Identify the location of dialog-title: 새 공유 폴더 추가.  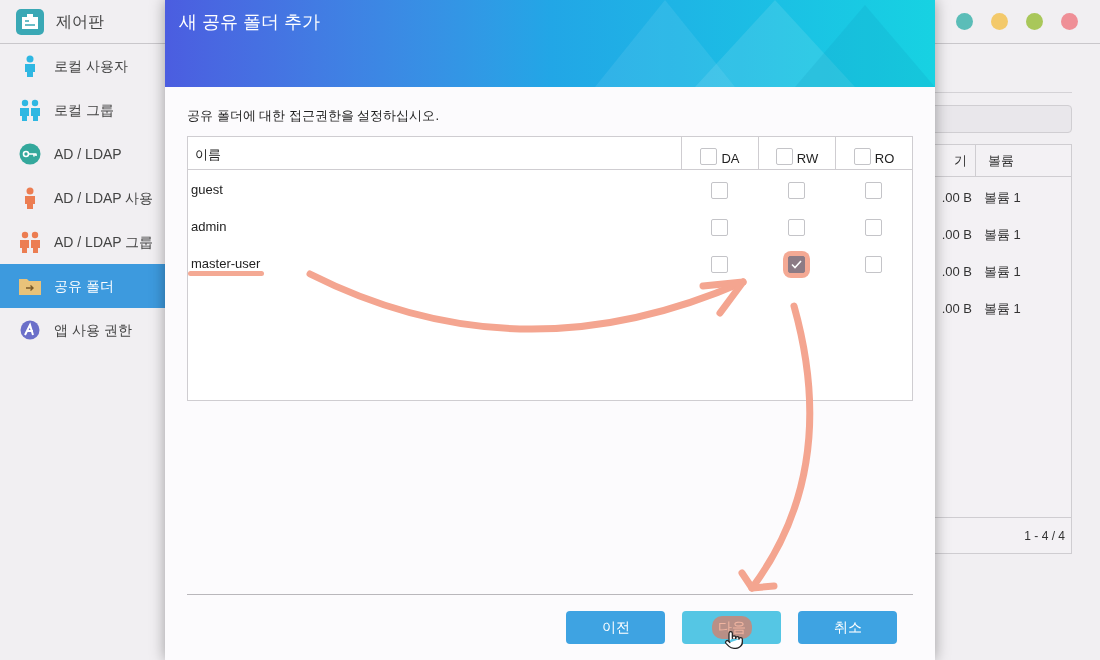
(249, 22).